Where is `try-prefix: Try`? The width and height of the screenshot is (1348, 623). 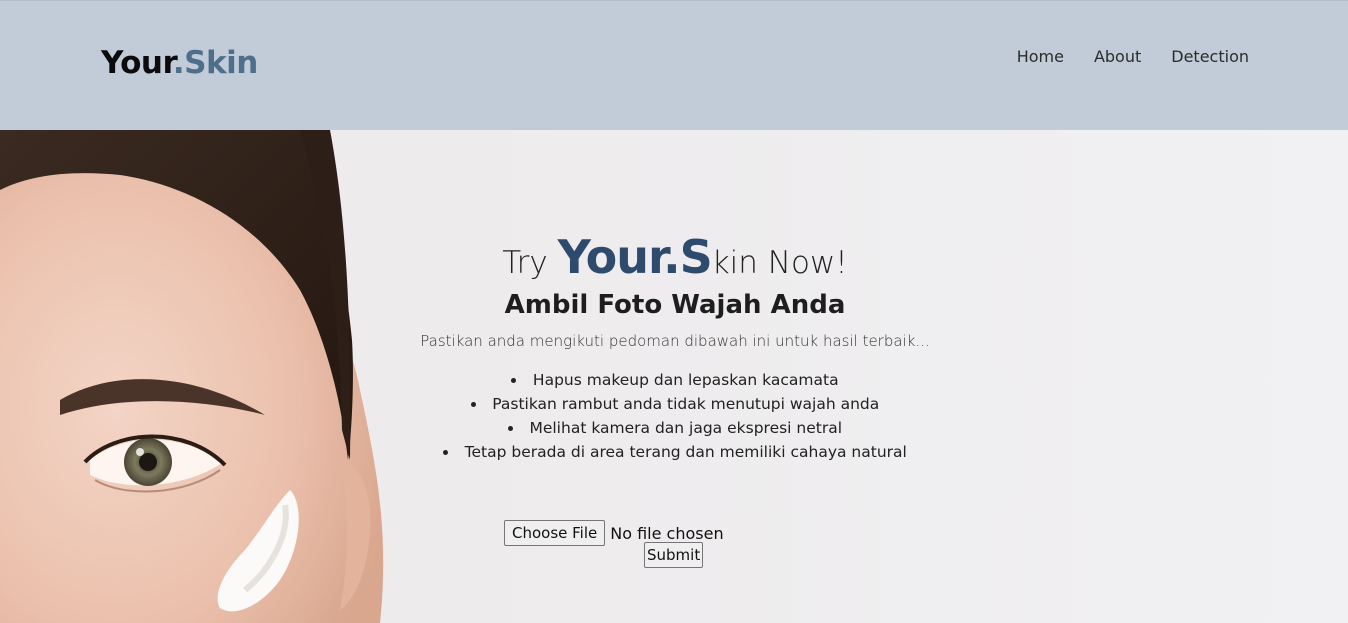 try-prefix: Try is located at coordinates (530, 263).